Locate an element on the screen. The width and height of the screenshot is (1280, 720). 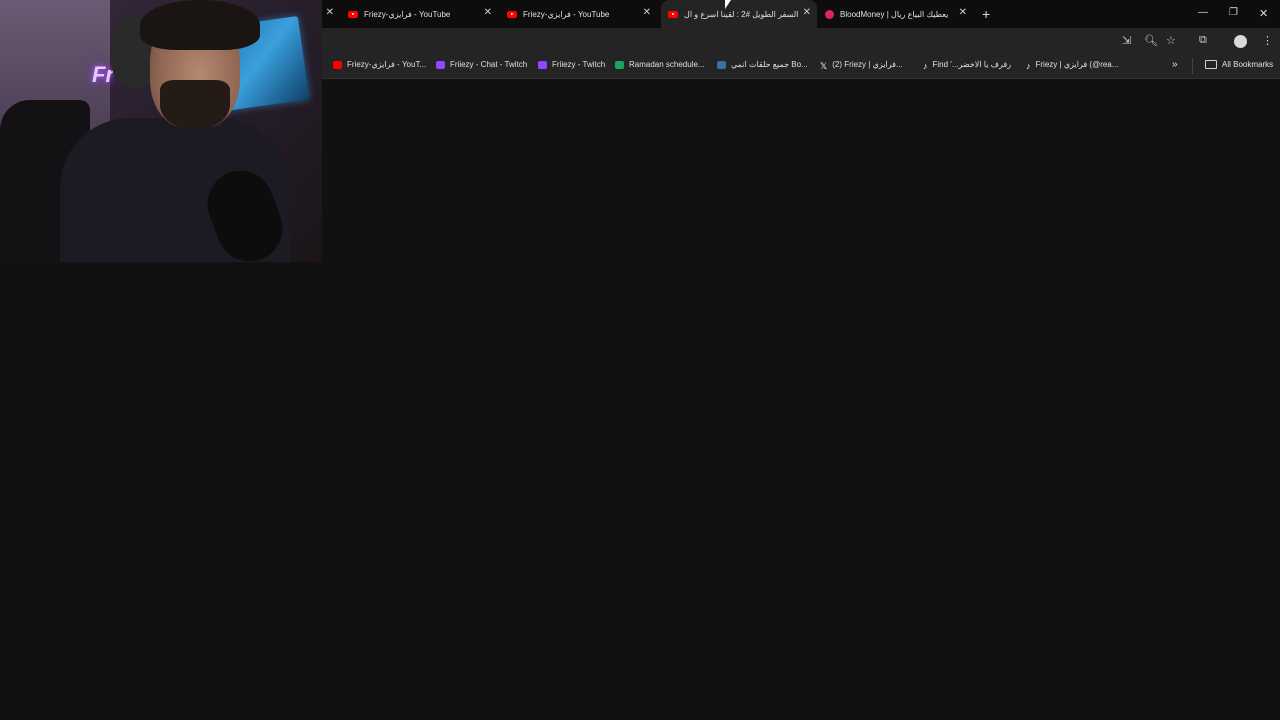
webcam-overlay: Fr is located at coordinates (161, 131).